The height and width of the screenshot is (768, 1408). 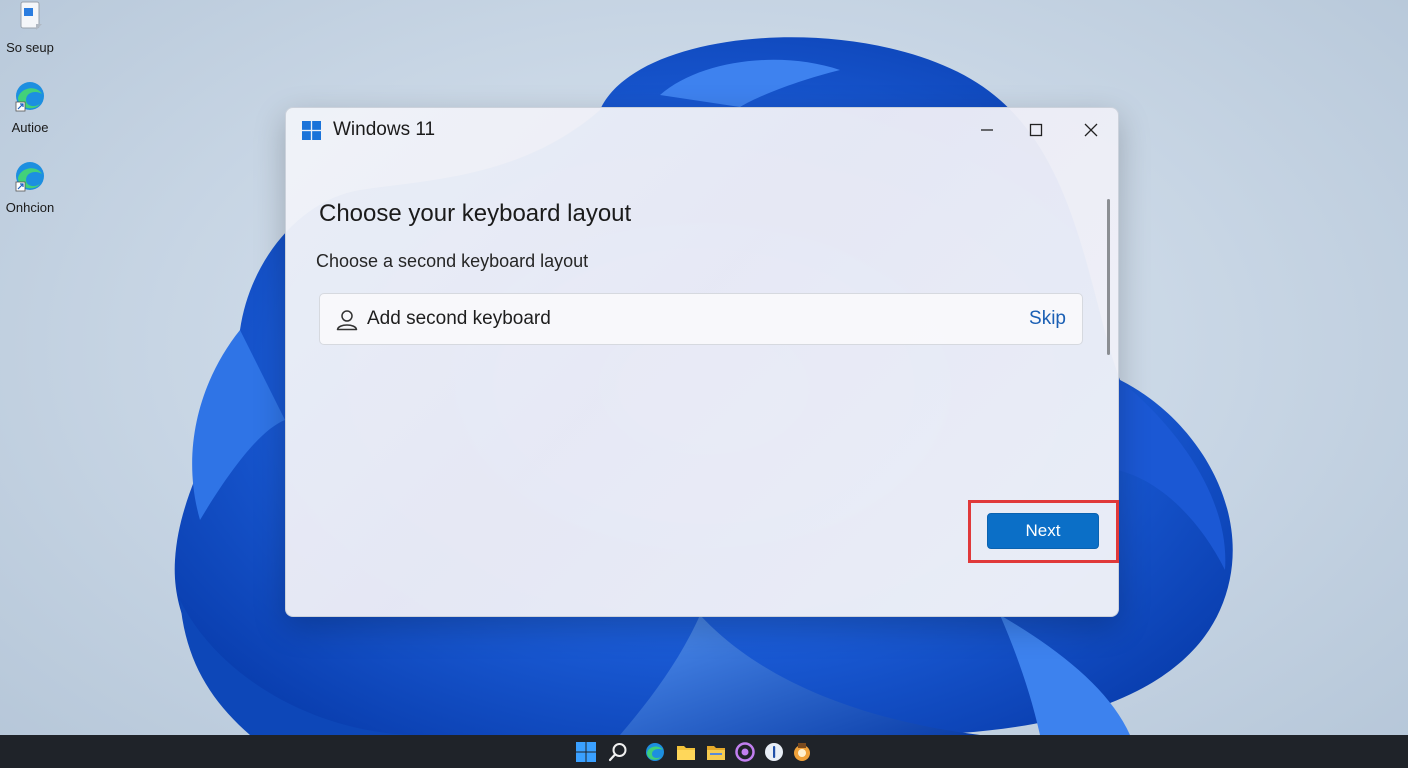 I want to click on desktop-icon-onhcion: Onhcion, so click(x=30, y=187).